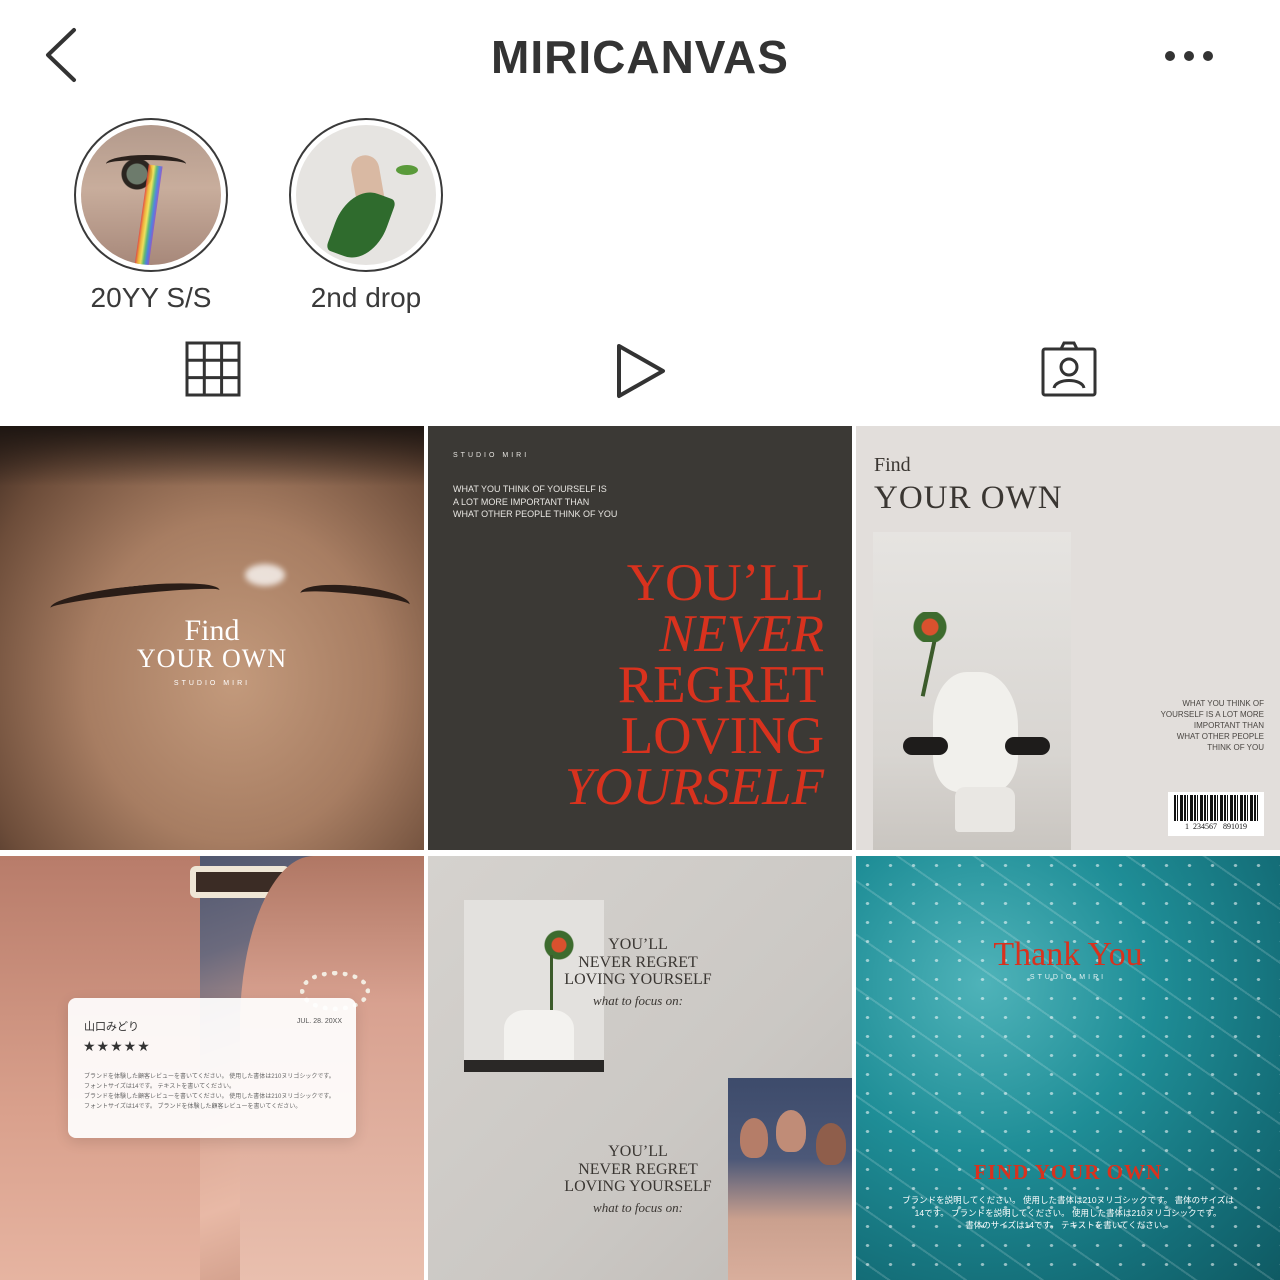 The image size is (1280, 1280). Describe the element at coordinates (366, 297) in the screenshot. I see `highlight-label: 2nd drop` at that location.